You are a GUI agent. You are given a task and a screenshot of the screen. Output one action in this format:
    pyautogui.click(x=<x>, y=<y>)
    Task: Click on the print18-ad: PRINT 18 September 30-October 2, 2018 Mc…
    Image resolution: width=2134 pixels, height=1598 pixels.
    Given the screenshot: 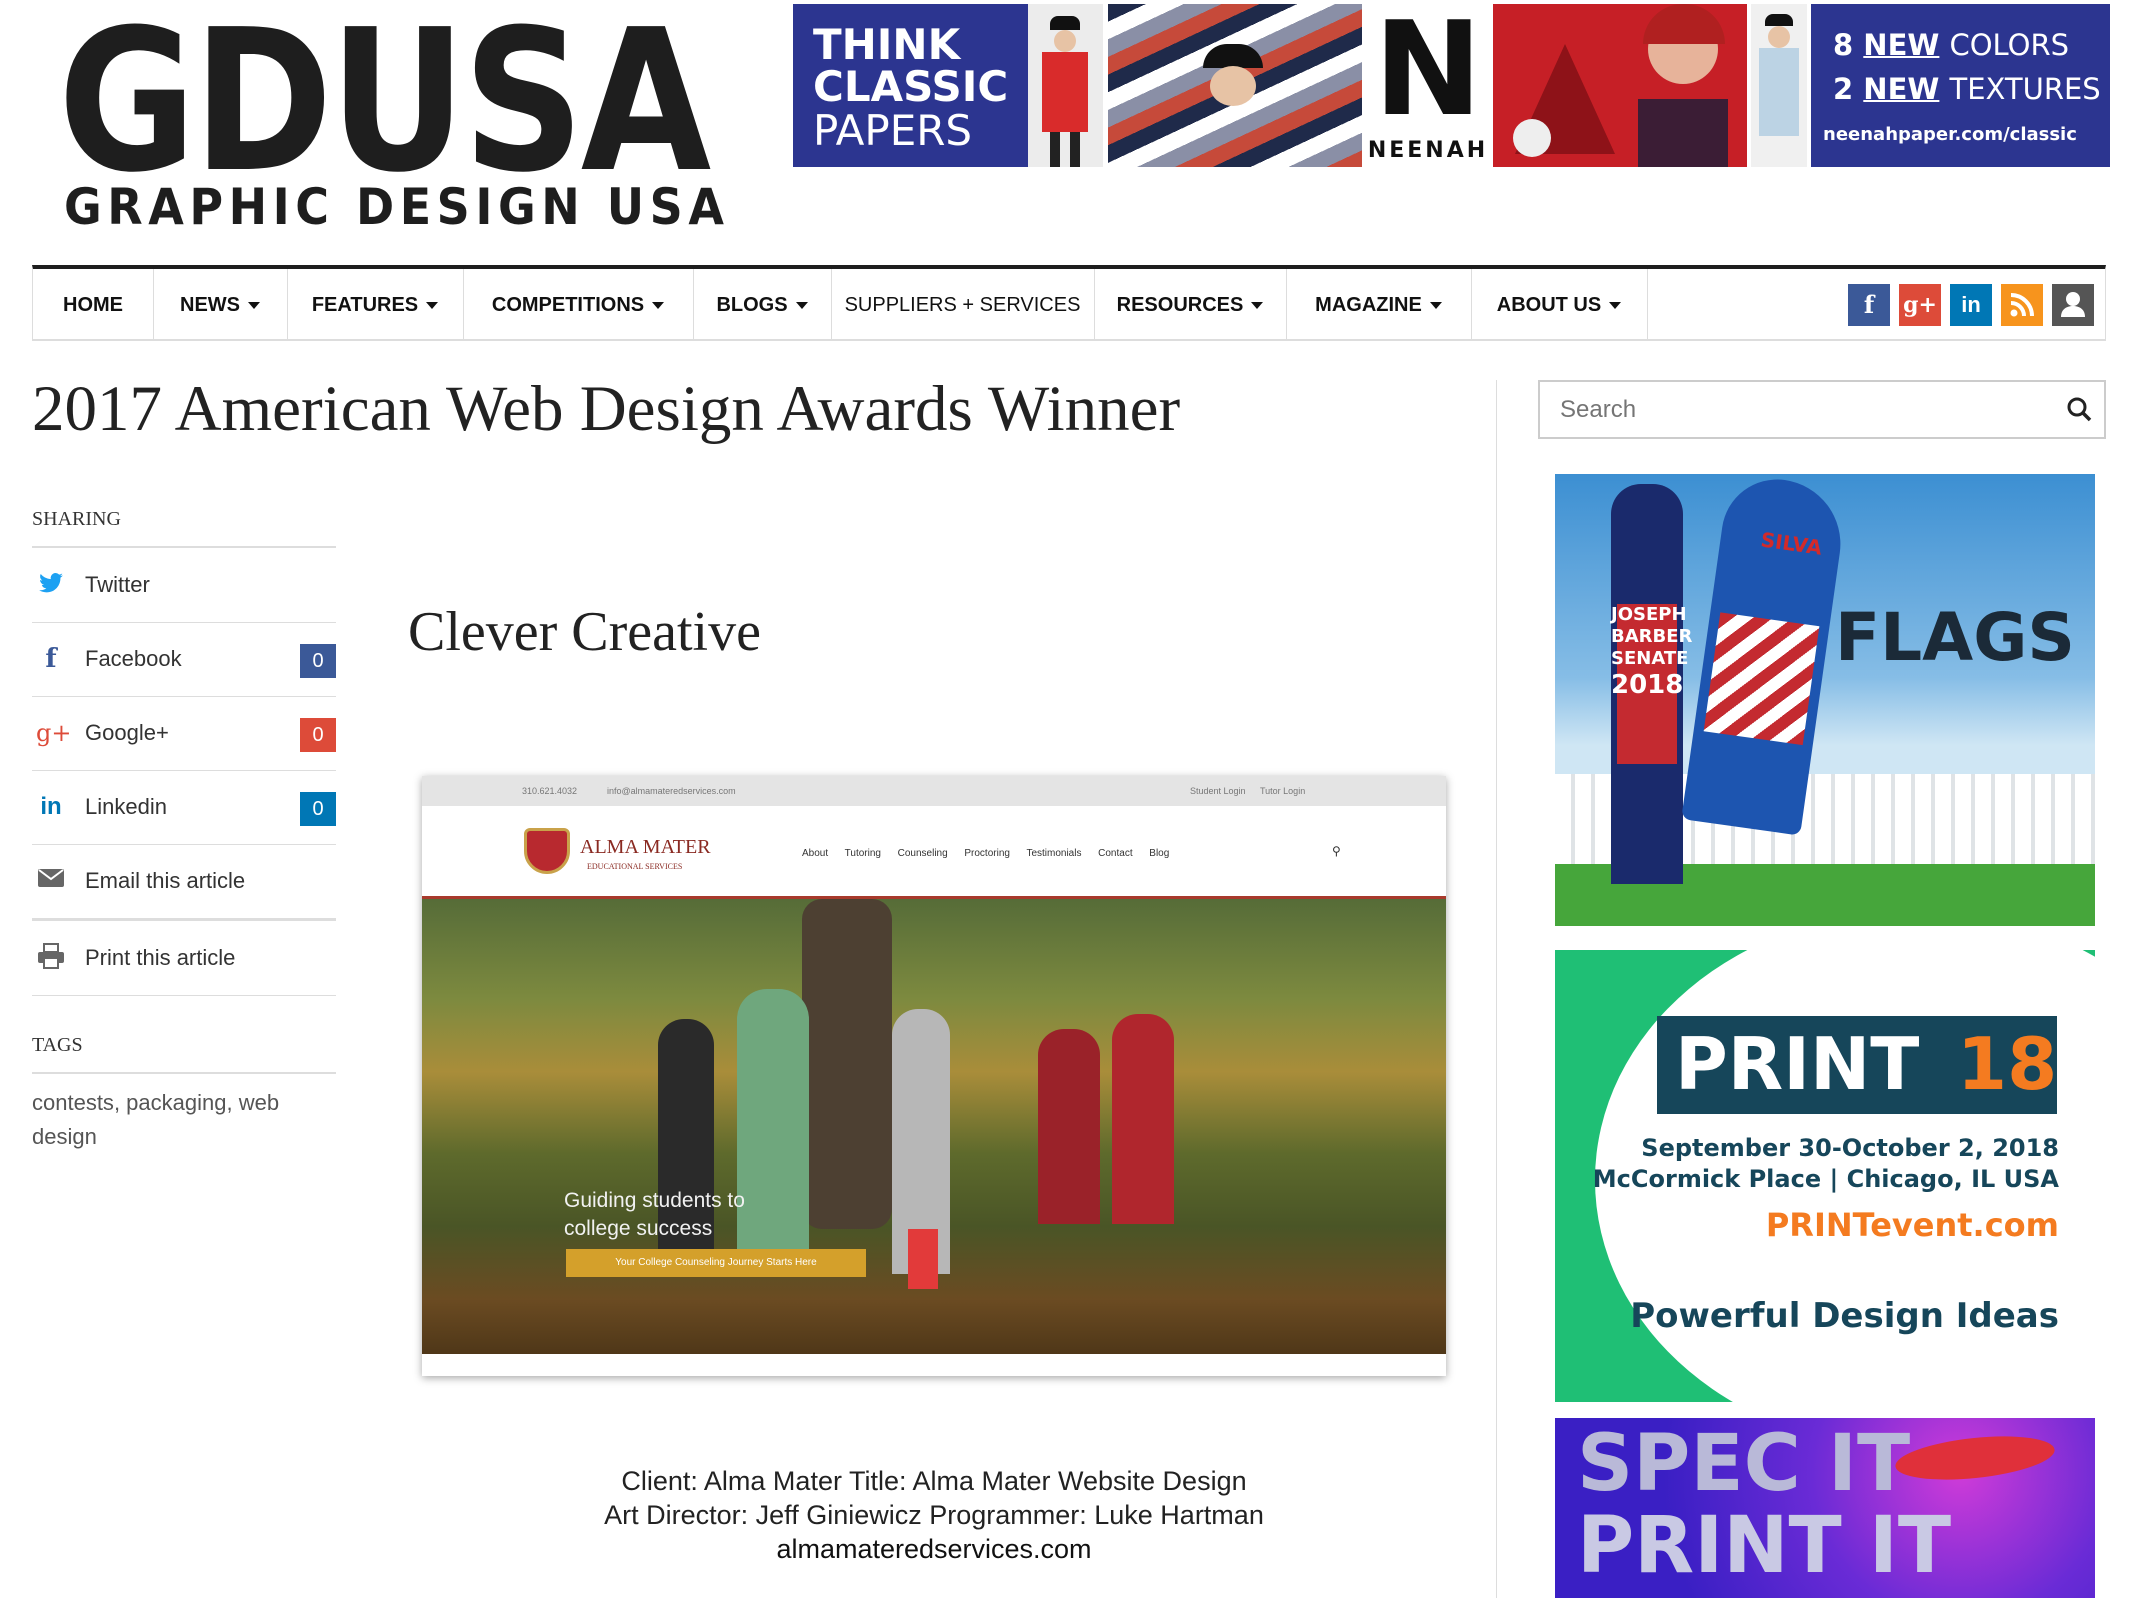 What is the action you would take?
    pyautogui.click(x=1825, y=1176)
    